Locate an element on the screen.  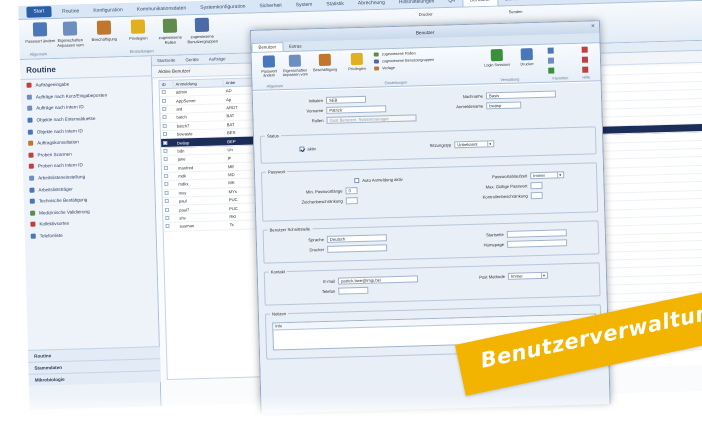
gueltig-label: Max. Gültige Passwort is located at coordinates (506, 186).